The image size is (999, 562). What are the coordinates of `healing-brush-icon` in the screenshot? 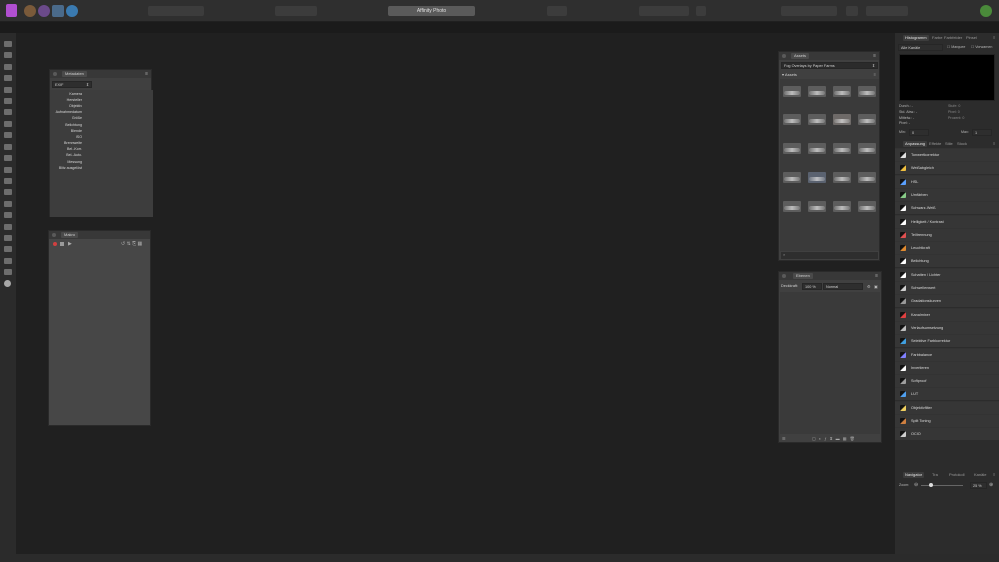 It's located at (8, 192).